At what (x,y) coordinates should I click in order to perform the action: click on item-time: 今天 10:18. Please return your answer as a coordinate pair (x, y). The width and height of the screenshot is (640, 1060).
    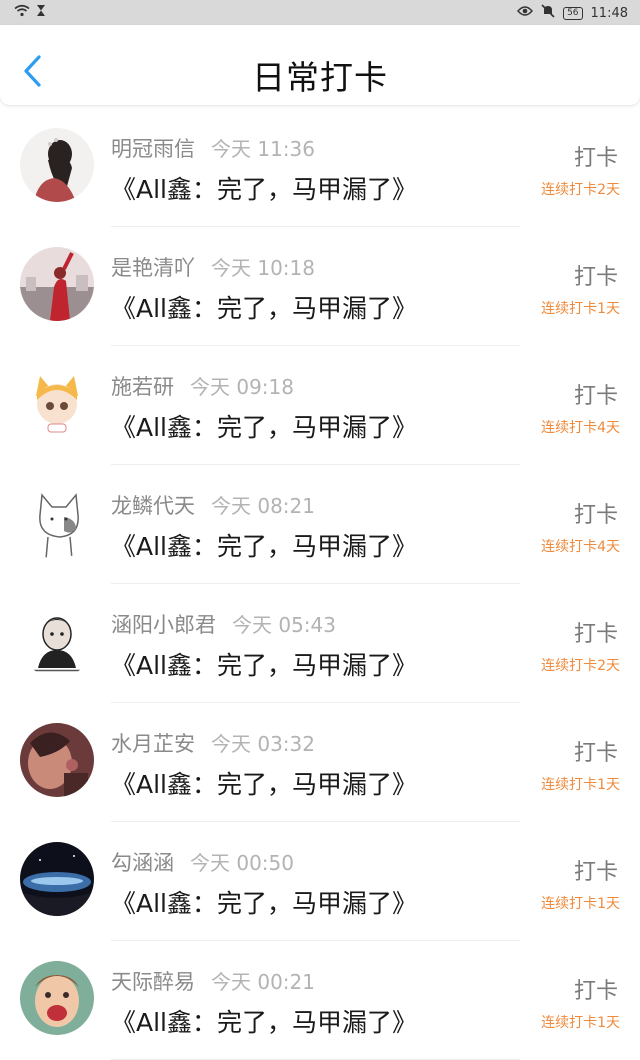
    Looking at the image, I should click on (263, 268).